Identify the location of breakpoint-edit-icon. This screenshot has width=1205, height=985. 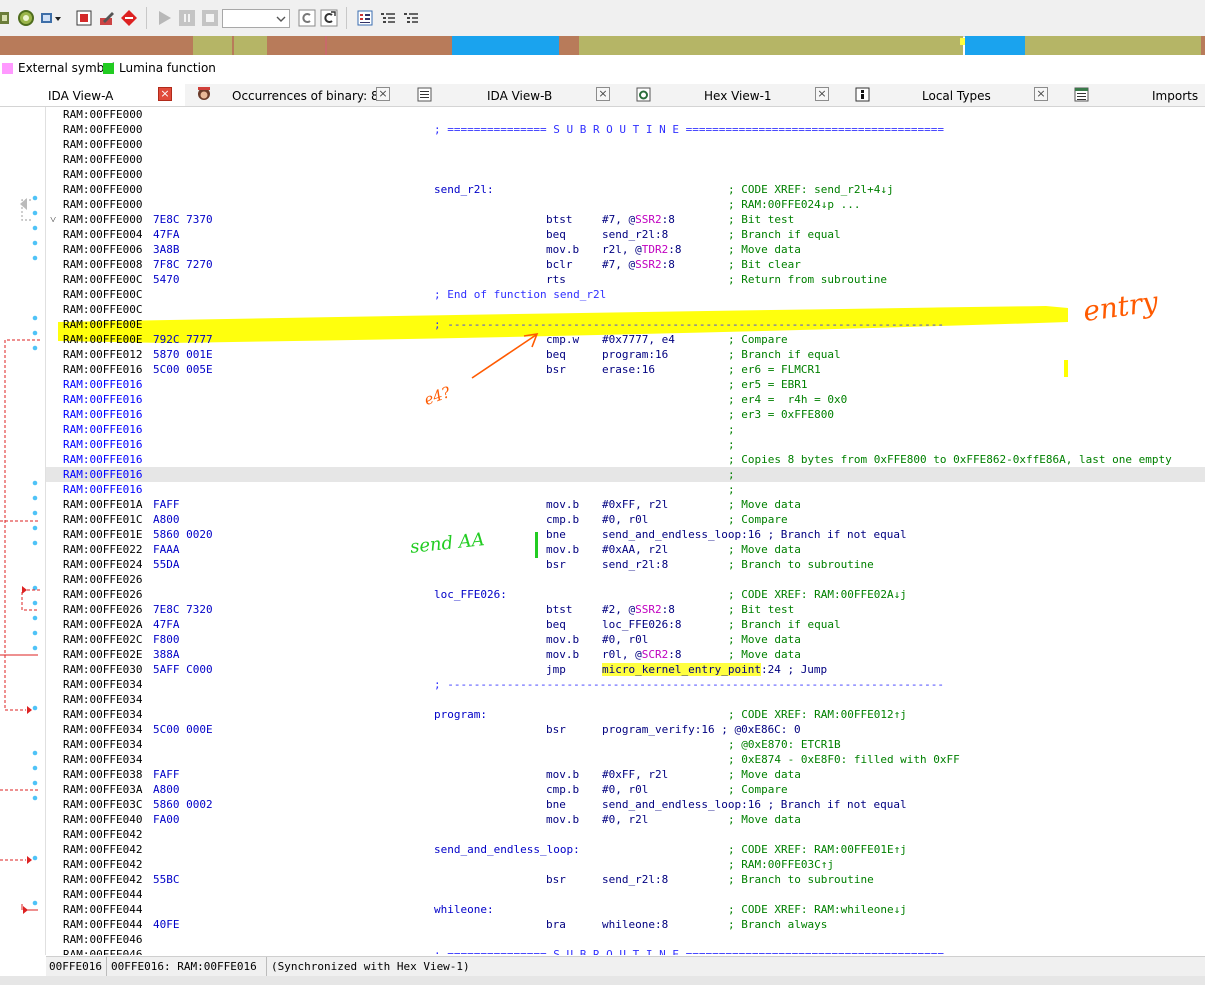
(107, 18).